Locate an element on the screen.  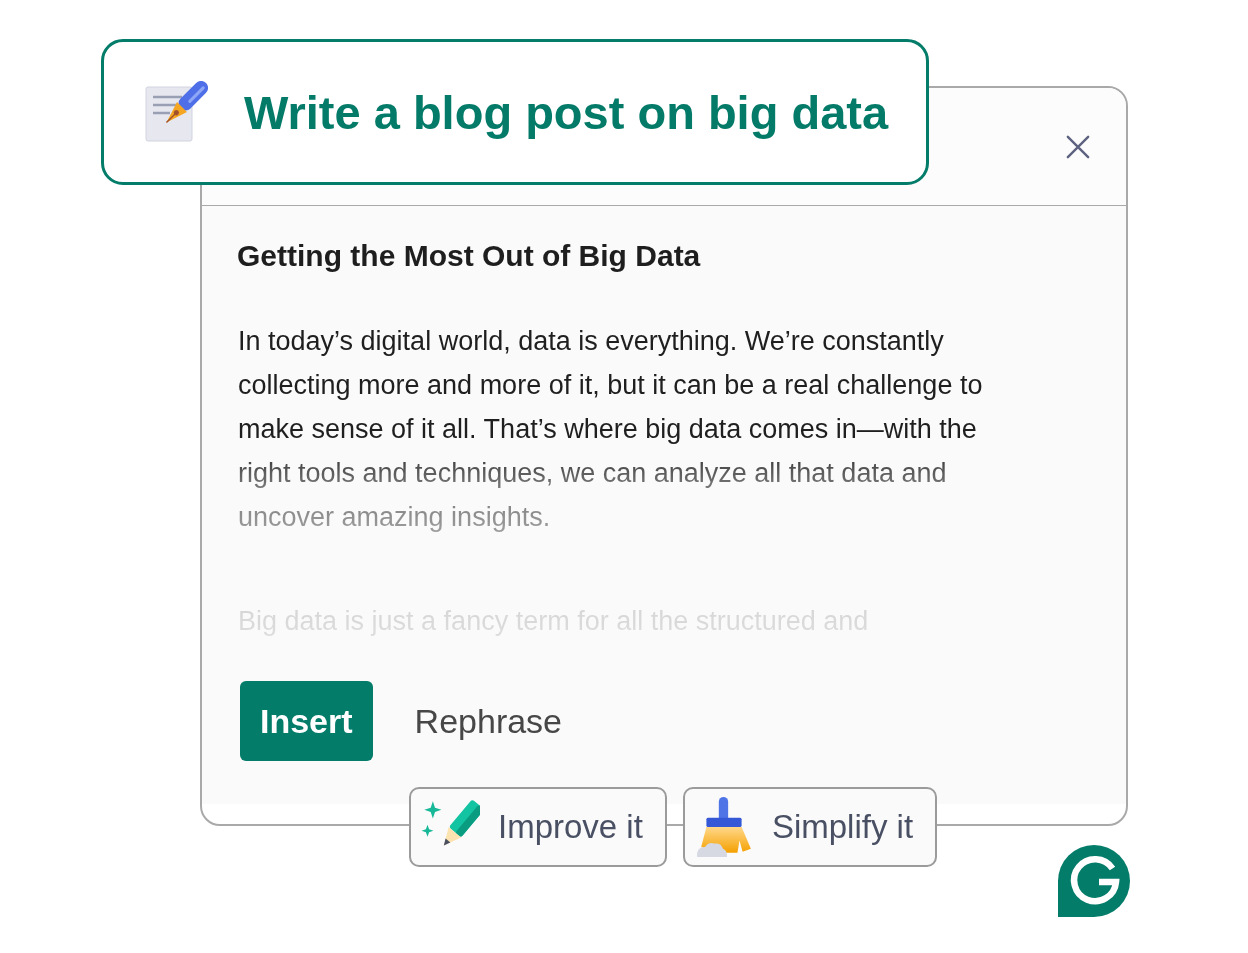
suggestion-chip: Improve it is located at coordinates (538, 827).